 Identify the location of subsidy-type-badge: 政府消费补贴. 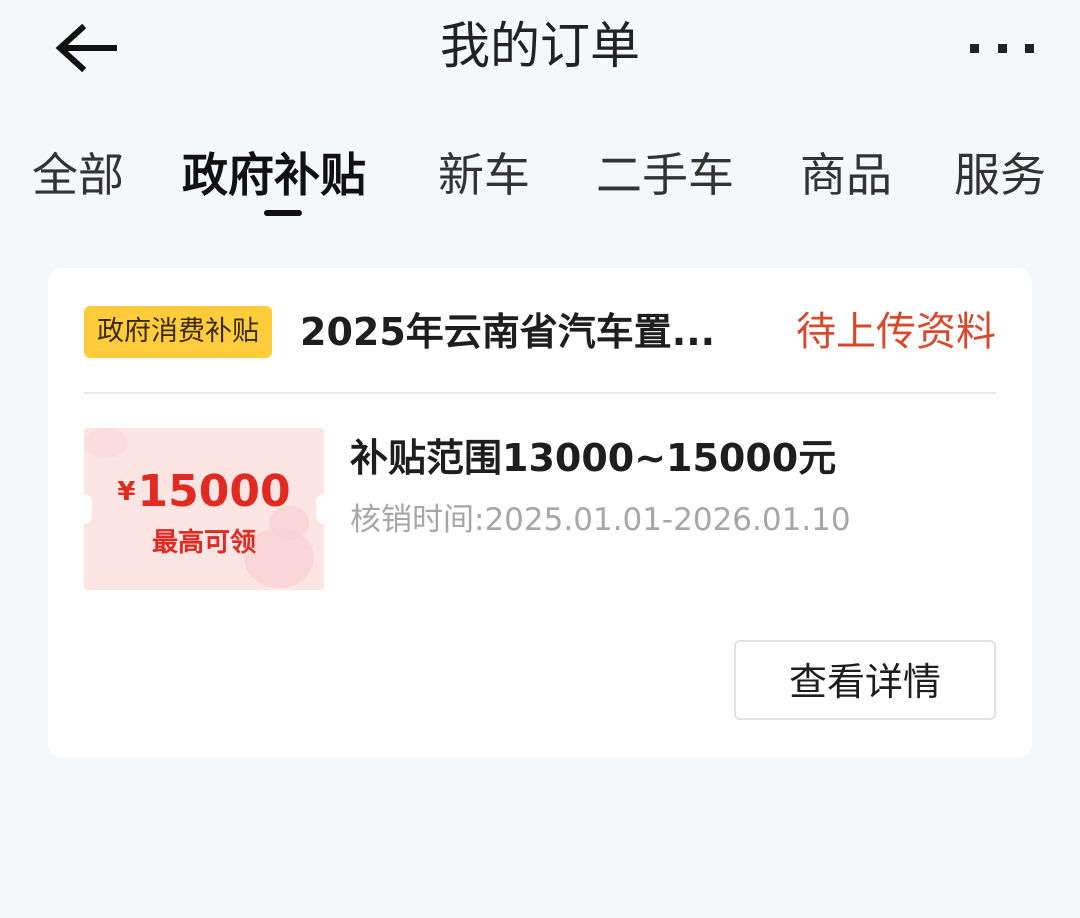
(178, 332).